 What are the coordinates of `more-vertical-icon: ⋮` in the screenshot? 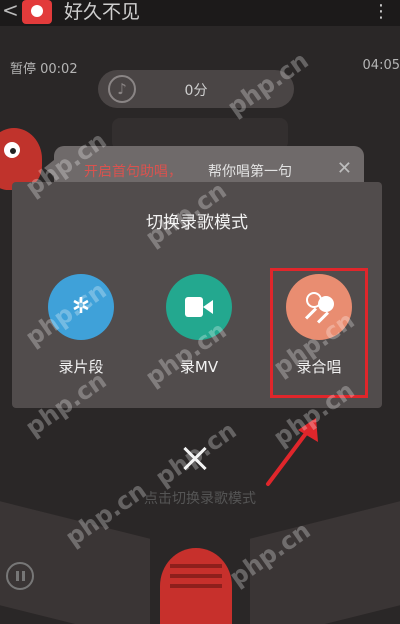 It's located at (381, 12).